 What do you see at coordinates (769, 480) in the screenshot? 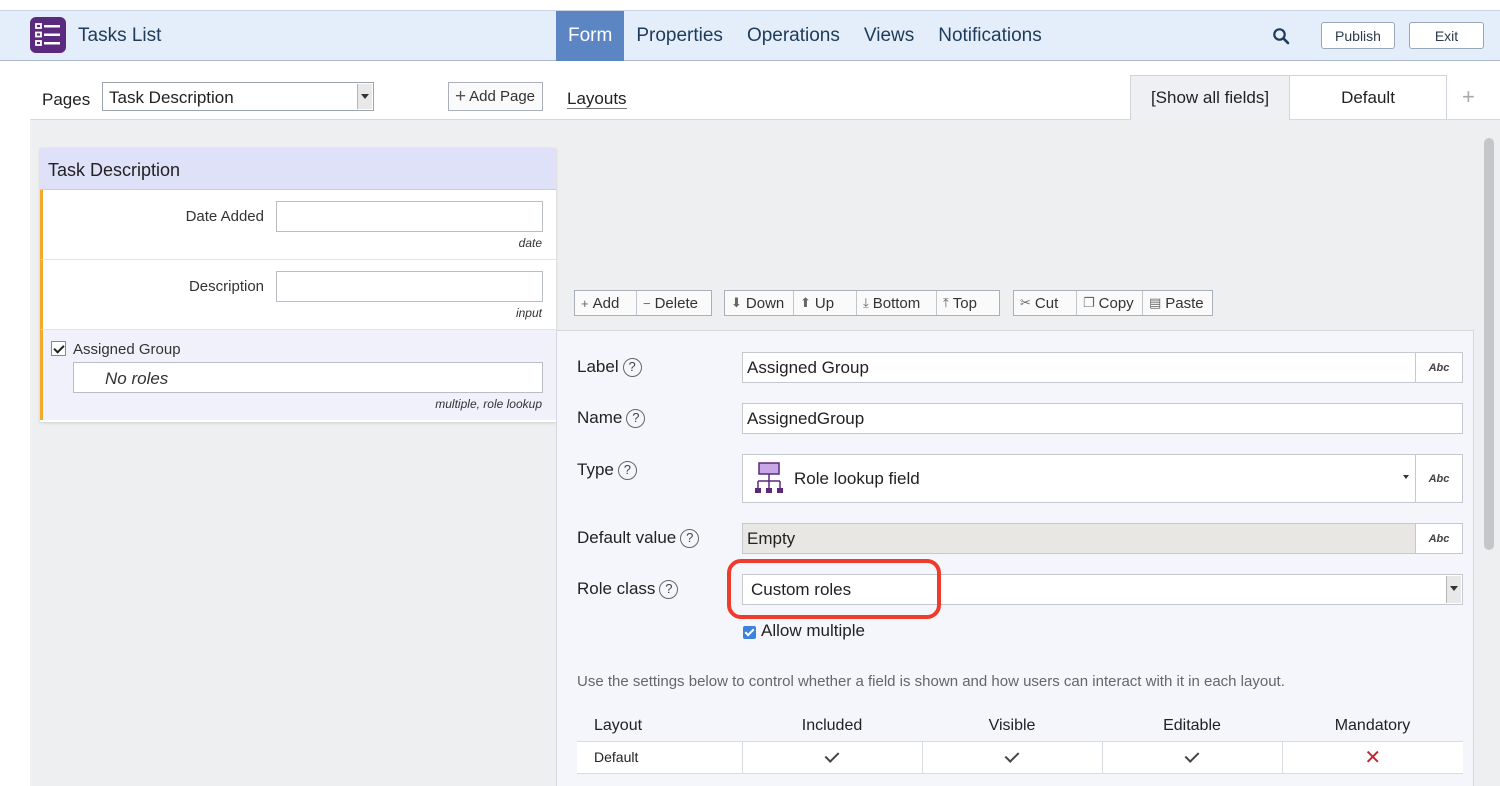
I see `role-lookup-icon` at bounding box center [769, 480].